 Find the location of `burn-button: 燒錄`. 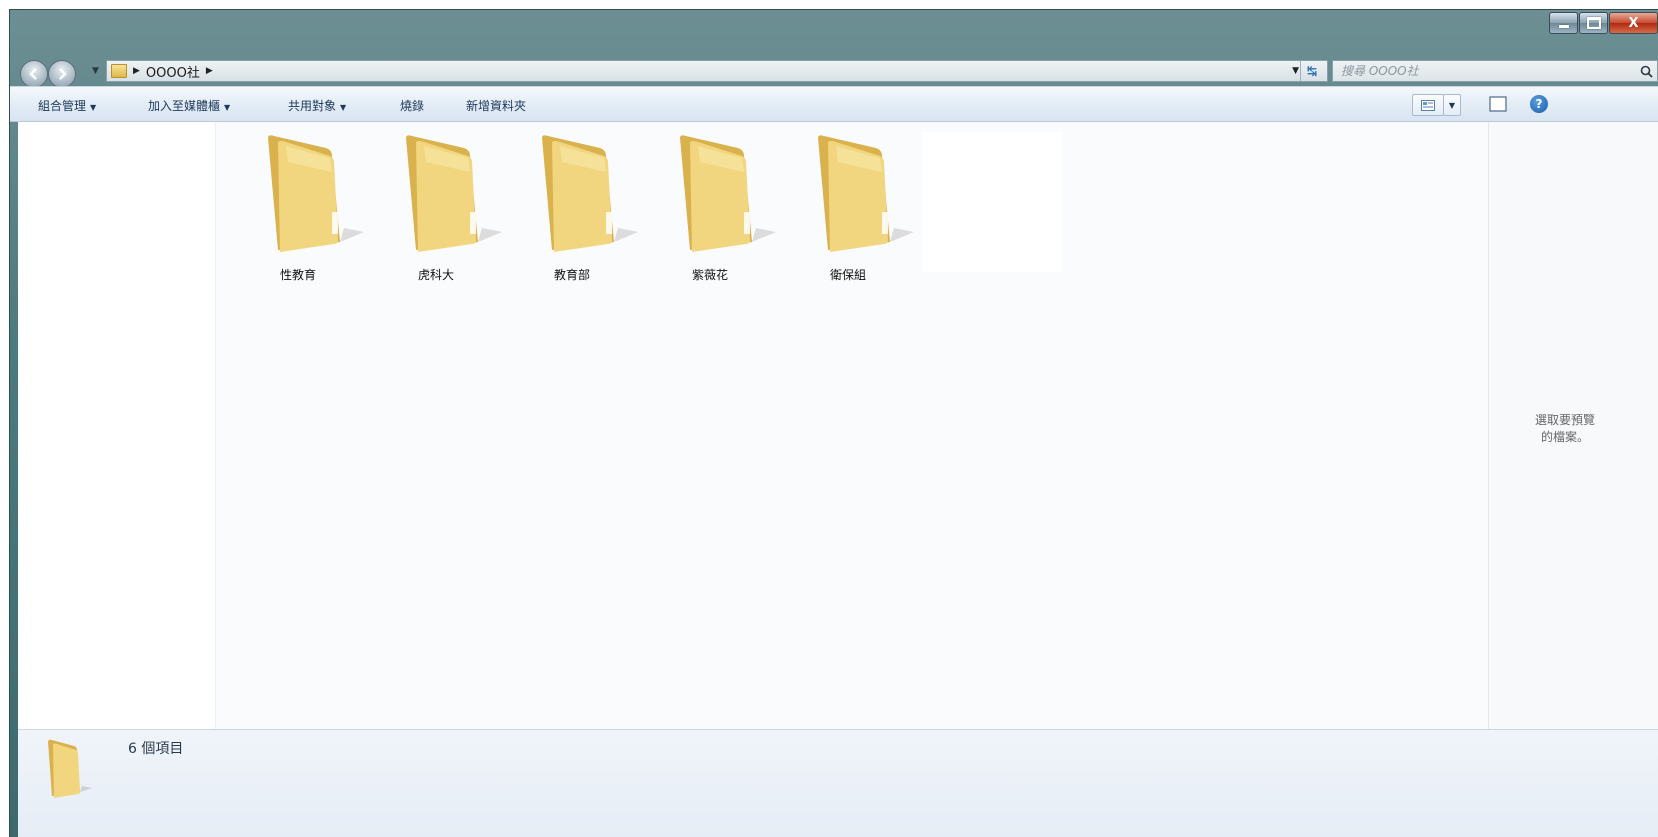

burn-button: 燒錄 is located at coordinates (412, 105).